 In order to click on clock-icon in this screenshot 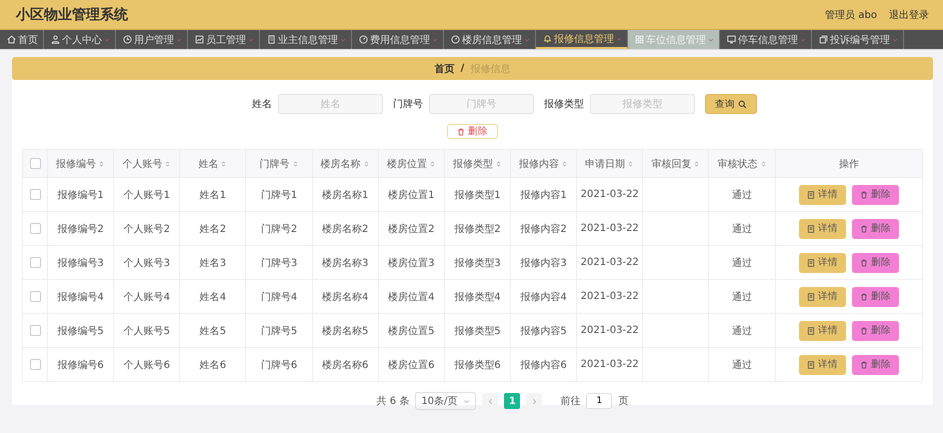, I will do `click(127, 39)`.